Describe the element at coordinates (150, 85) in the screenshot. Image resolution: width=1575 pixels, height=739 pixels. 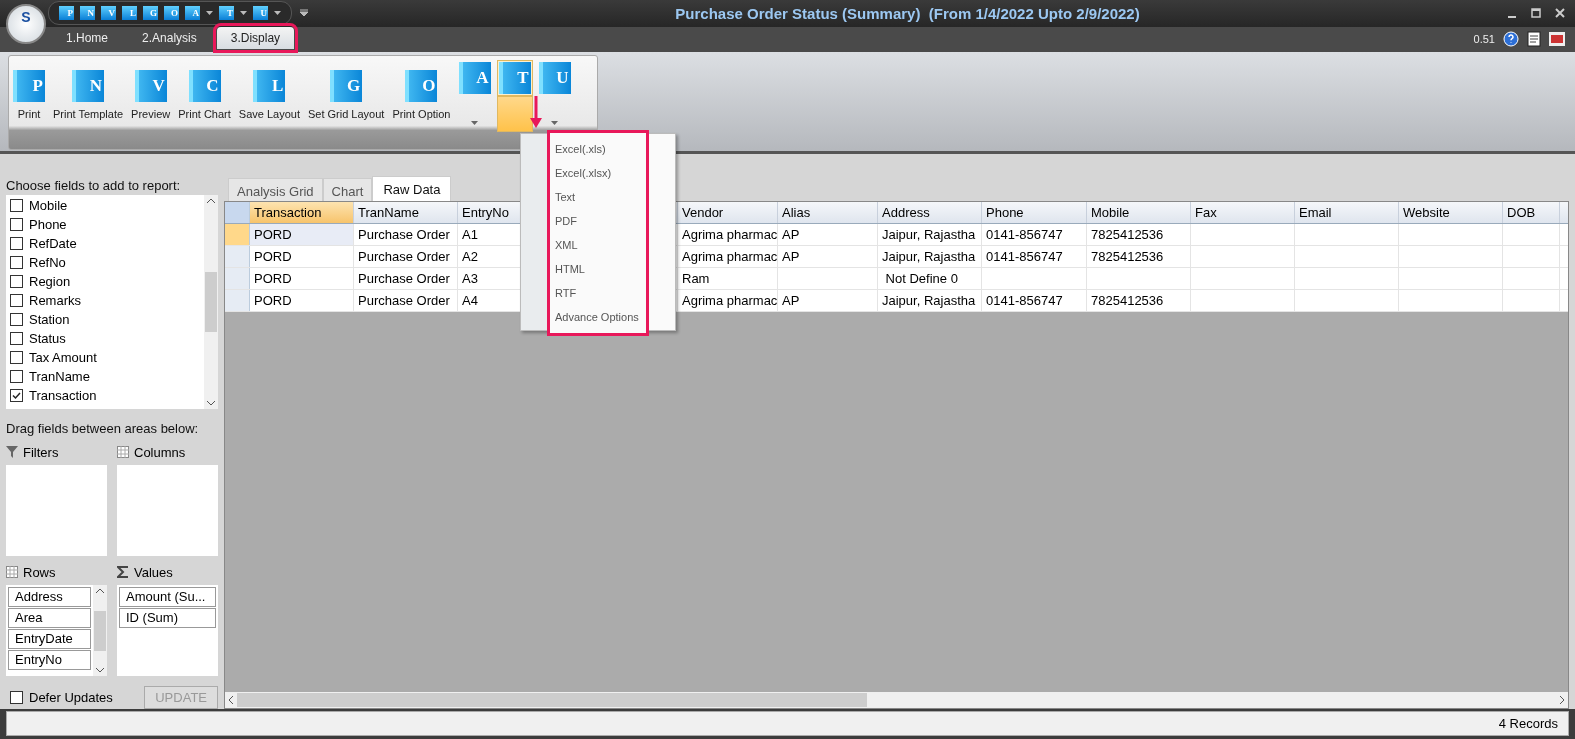
I see `document-icon: V` at that location.